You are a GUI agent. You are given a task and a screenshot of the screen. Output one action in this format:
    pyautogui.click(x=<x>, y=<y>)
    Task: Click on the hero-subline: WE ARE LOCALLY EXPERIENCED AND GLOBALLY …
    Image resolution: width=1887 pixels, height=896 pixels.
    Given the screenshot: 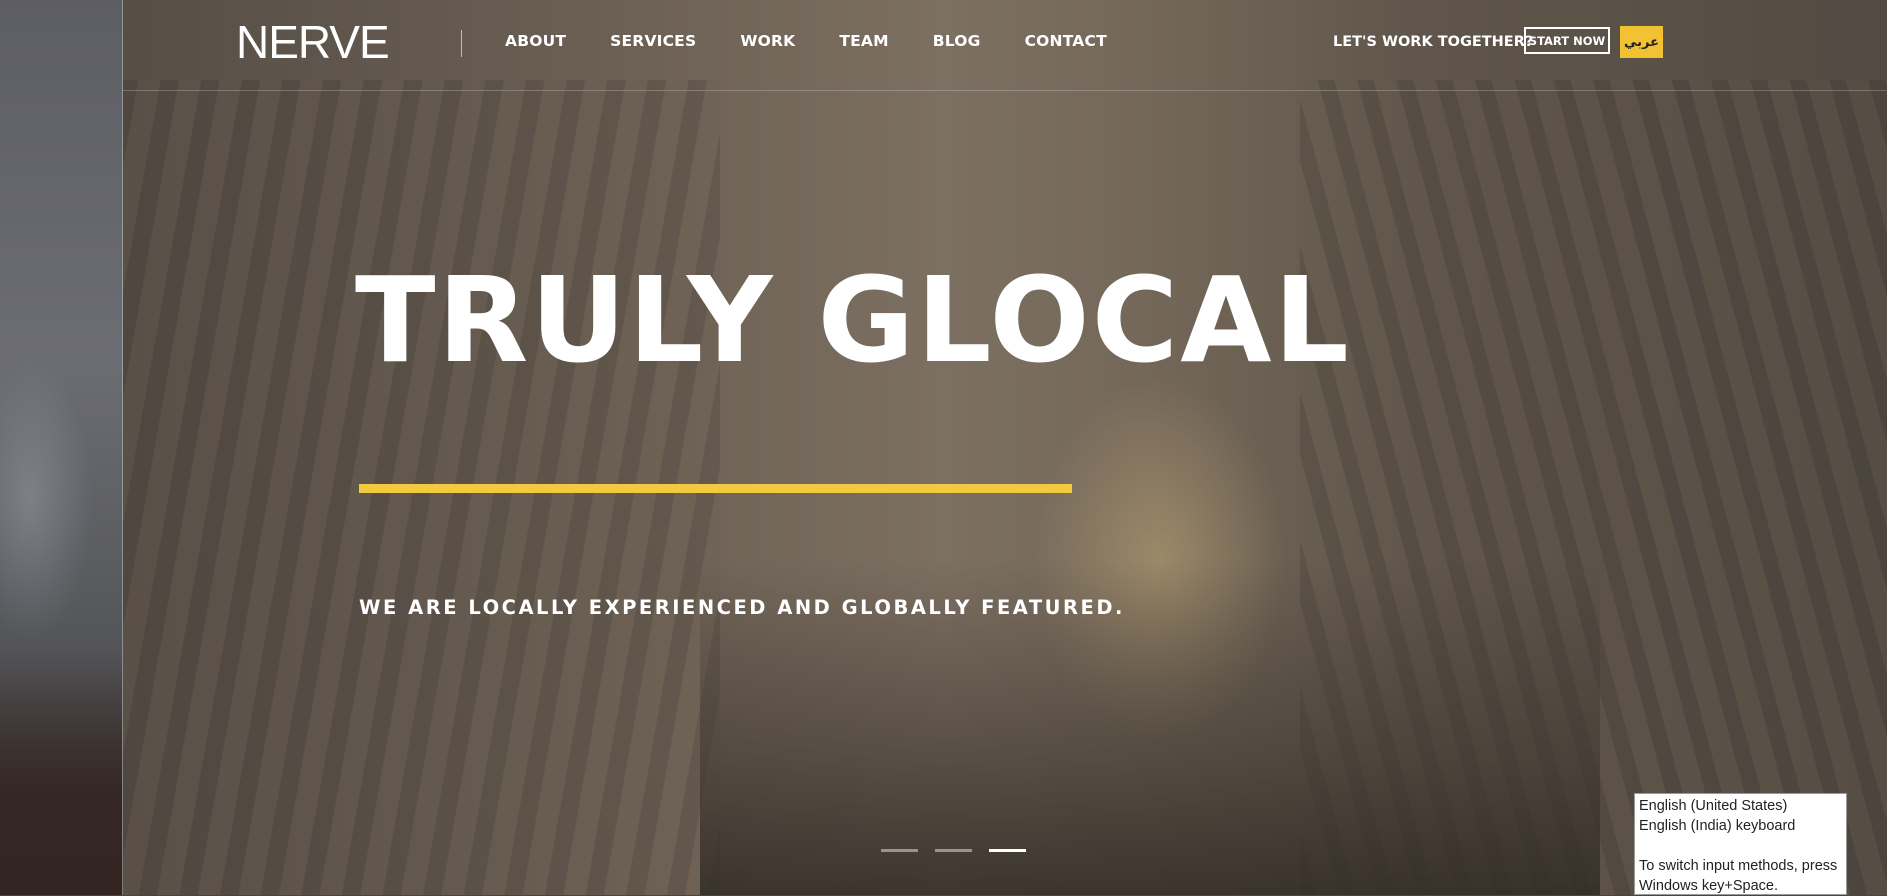 What is the action you would take?
    pyautogui.click(x=742, y=607)
    